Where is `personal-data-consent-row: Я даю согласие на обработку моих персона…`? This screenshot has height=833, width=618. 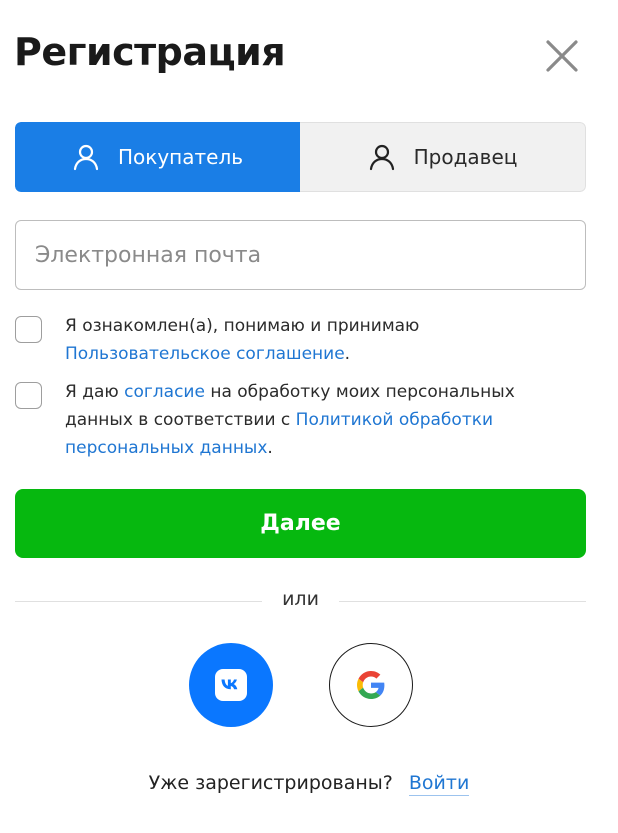 personal-data-consent-row: Я даю согласие на обработку моих персона… is located at coordinates (300, 421).